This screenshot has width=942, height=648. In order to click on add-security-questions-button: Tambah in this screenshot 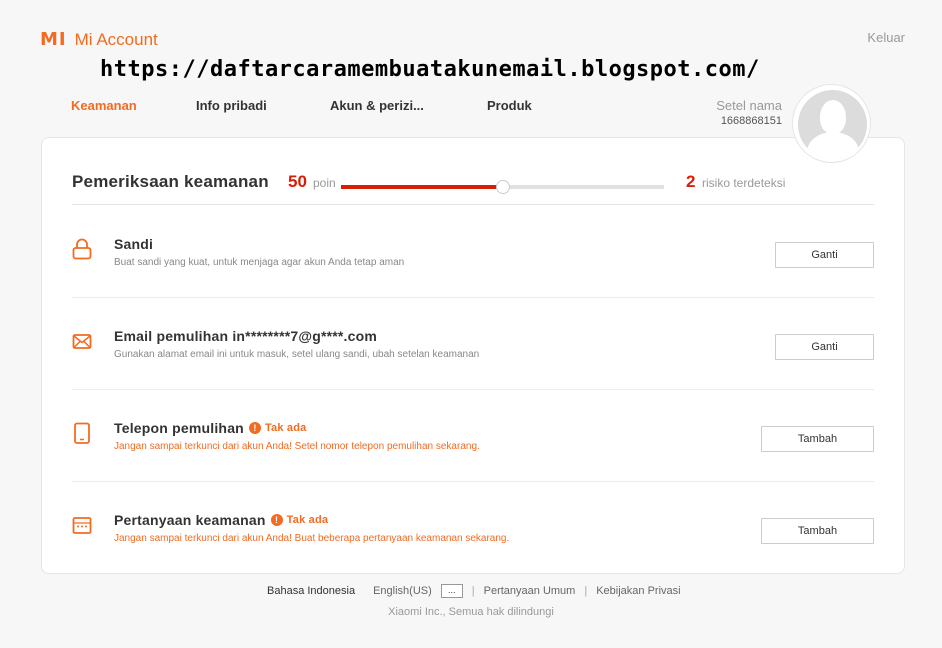, I will do `click(817, 531)`.